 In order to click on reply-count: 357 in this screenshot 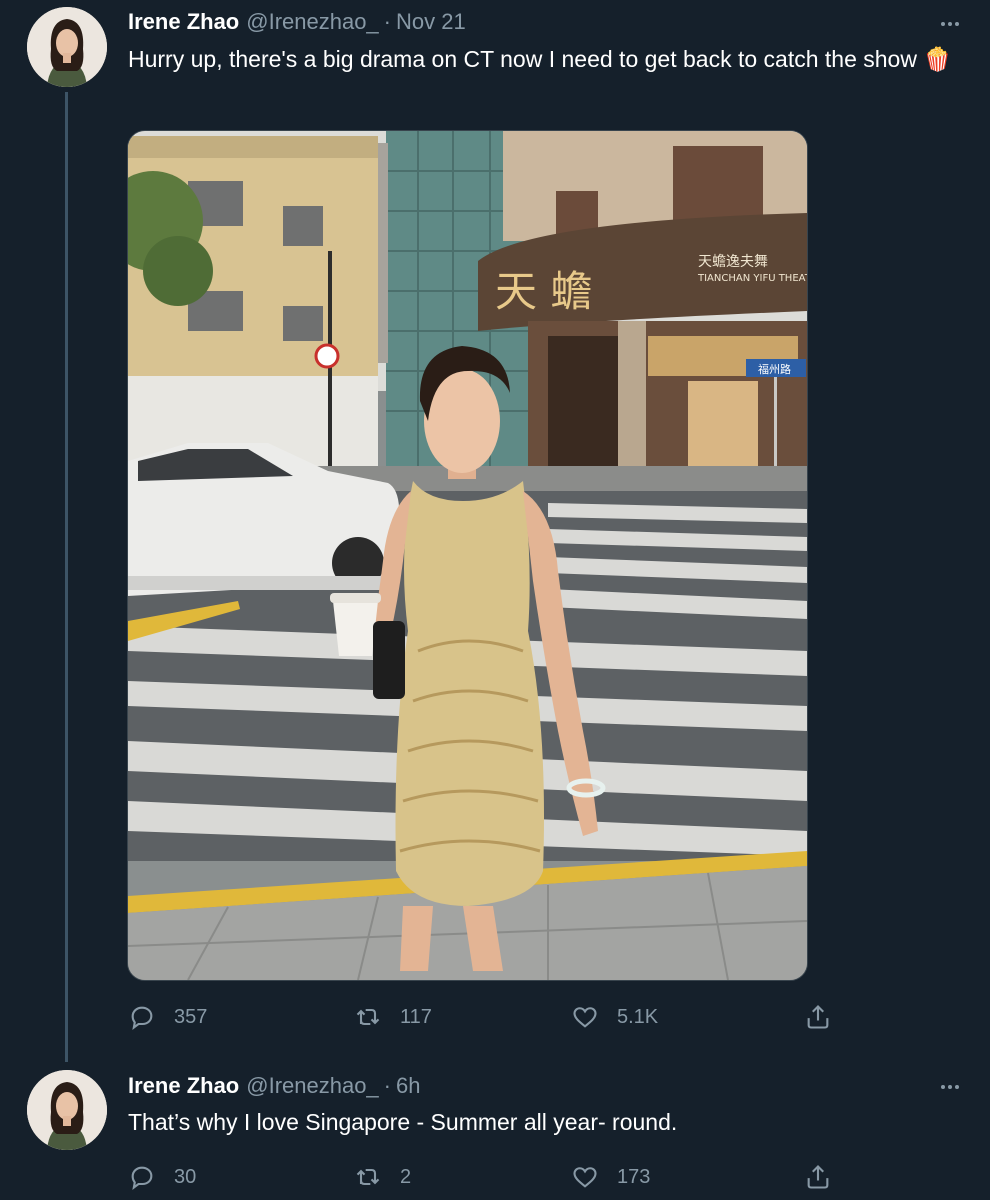, I will do `click(191, 1016)`.